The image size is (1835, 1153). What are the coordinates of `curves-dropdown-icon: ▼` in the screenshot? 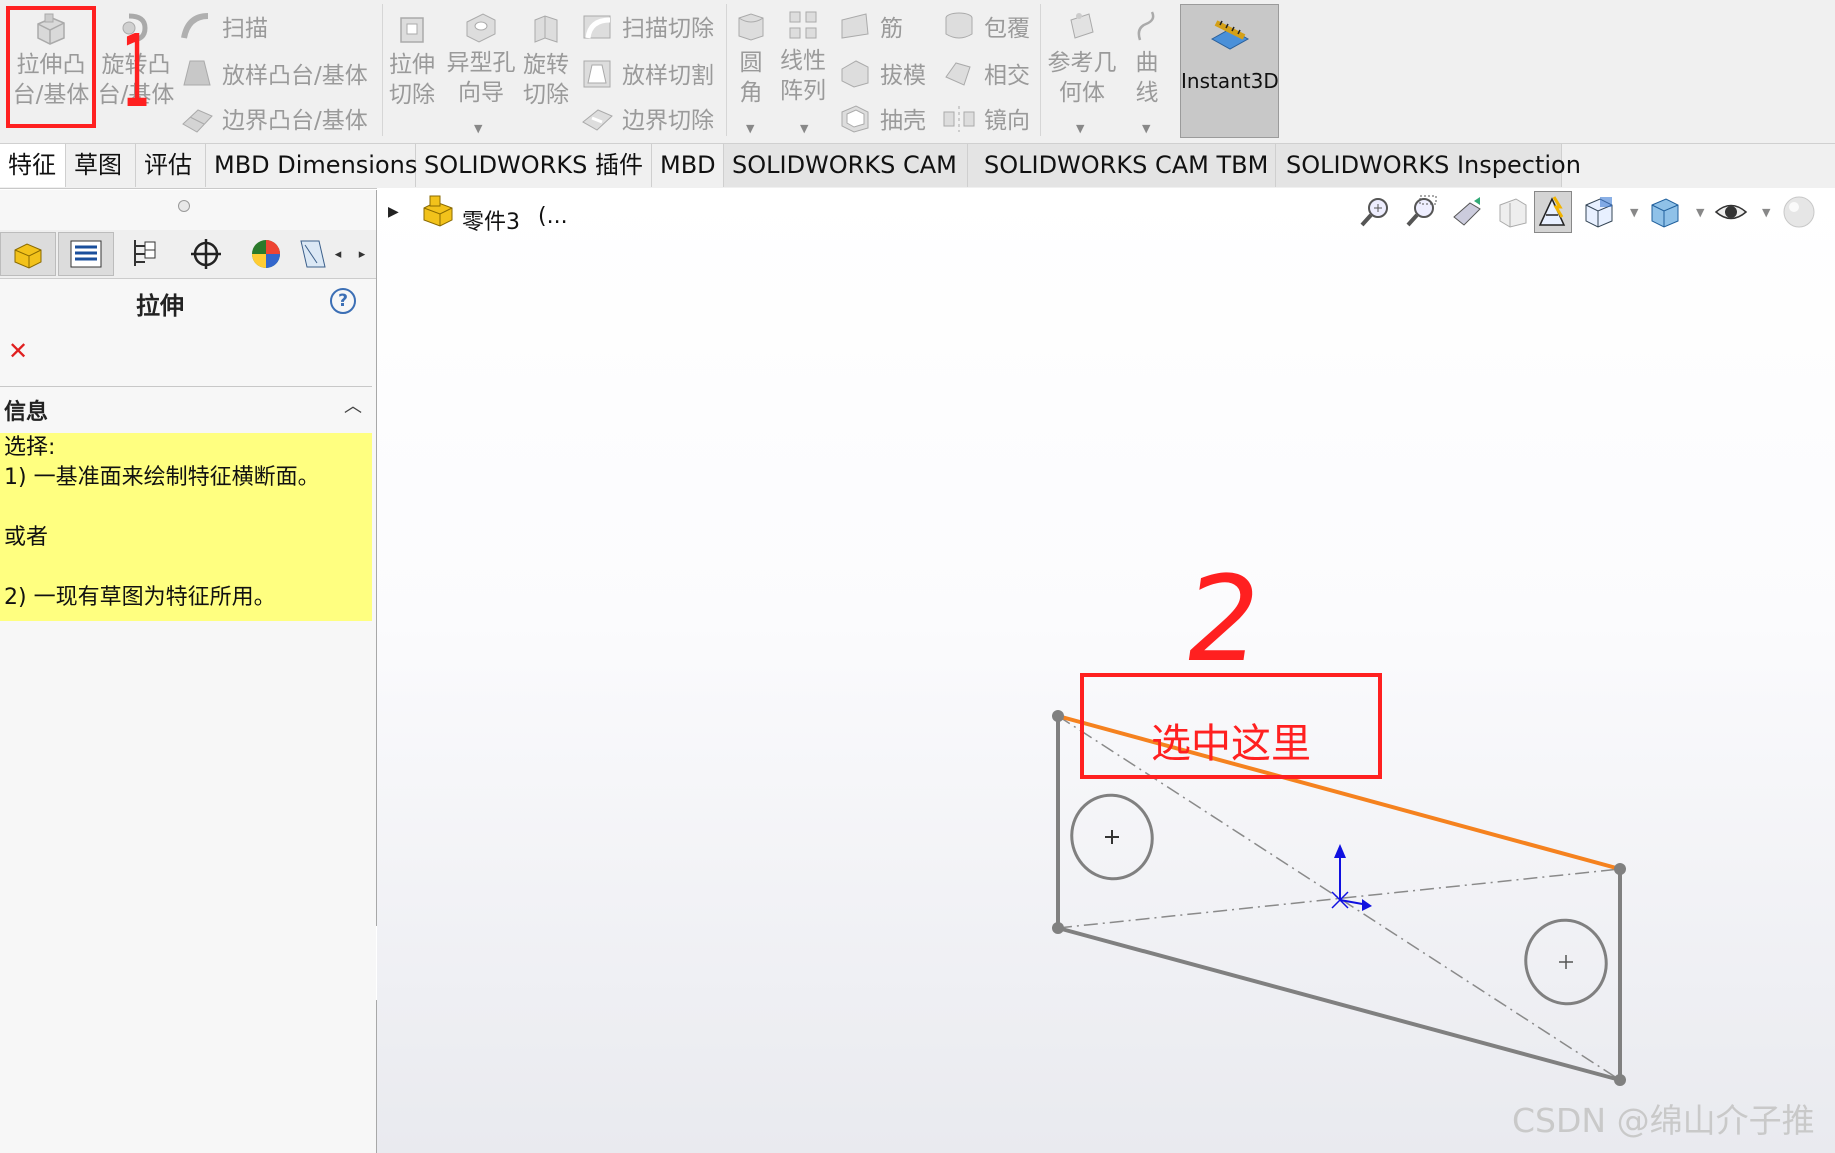 It's located at (1146, 128).